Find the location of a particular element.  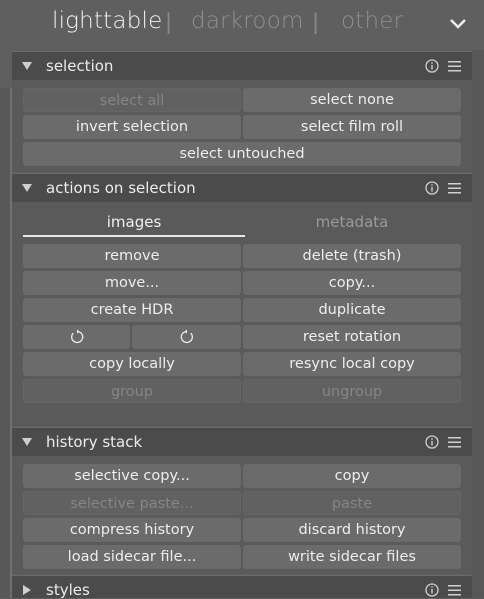

select-untouched-button: select untouched is located at coordinates (242, 154).